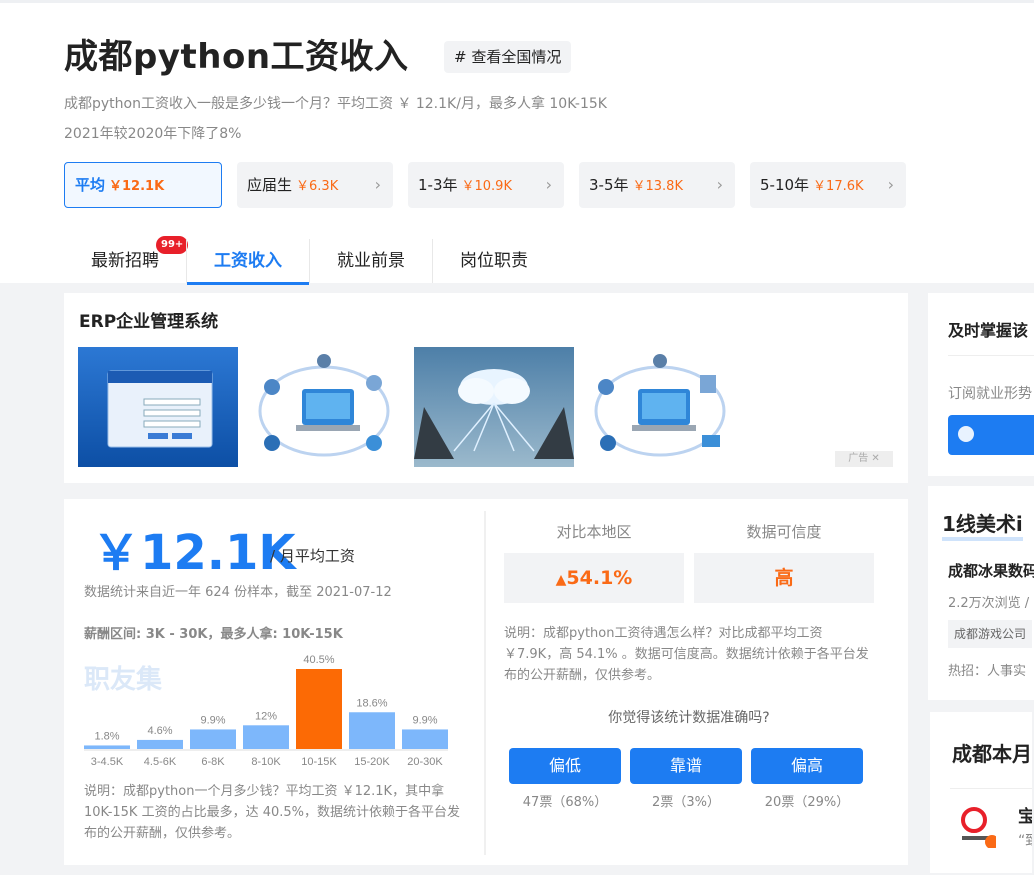  Describe the element at coordinates (966, 434) in the screenshot. I see `wechat-icon` at that location.